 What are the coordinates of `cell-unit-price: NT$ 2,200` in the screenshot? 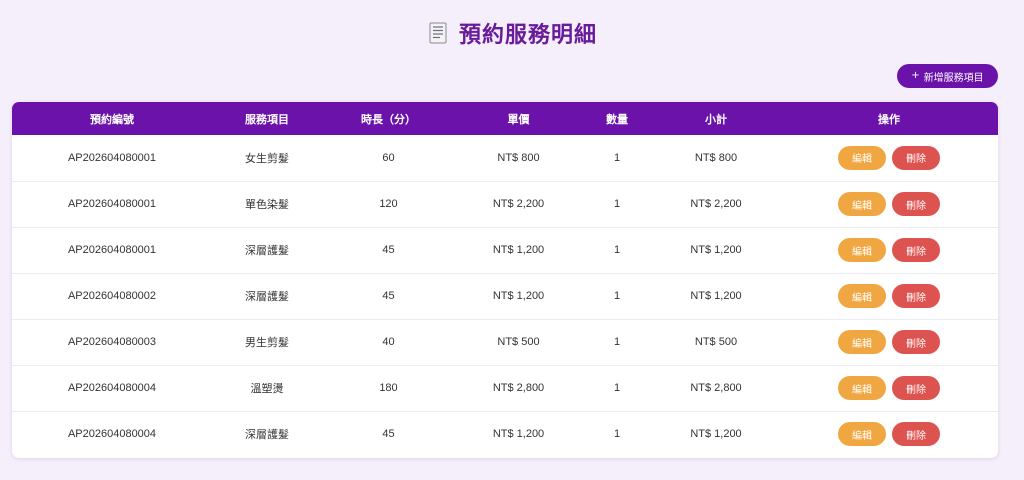 It's located at (518, 204).